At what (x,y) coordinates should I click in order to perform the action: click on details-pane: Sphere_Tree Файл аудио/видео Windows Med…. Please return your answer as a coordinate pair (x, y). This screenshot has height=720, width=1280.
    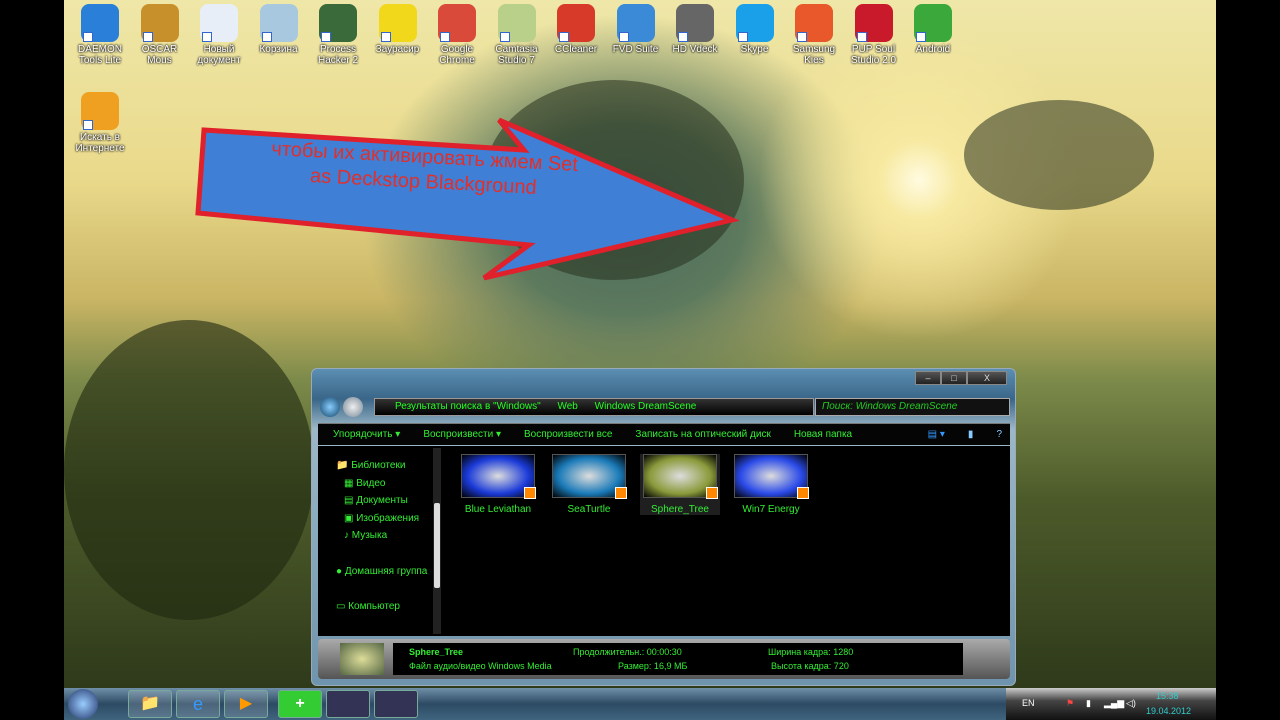
    Looking at the image, I should click on (664, 659).